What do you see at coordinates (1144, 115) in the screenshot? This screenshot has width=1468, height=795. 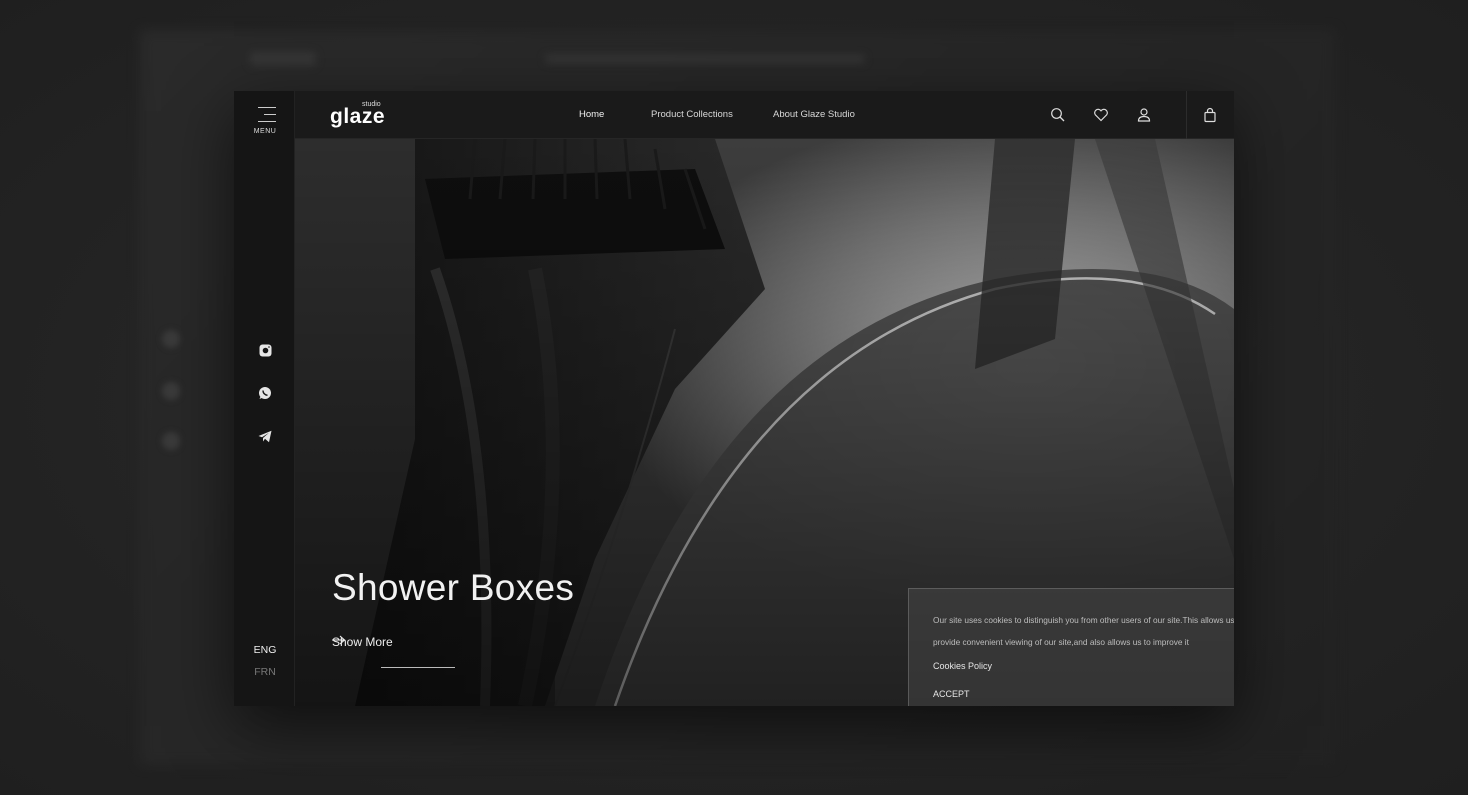 I see `user-icon` at bounding box center [1144, 115].